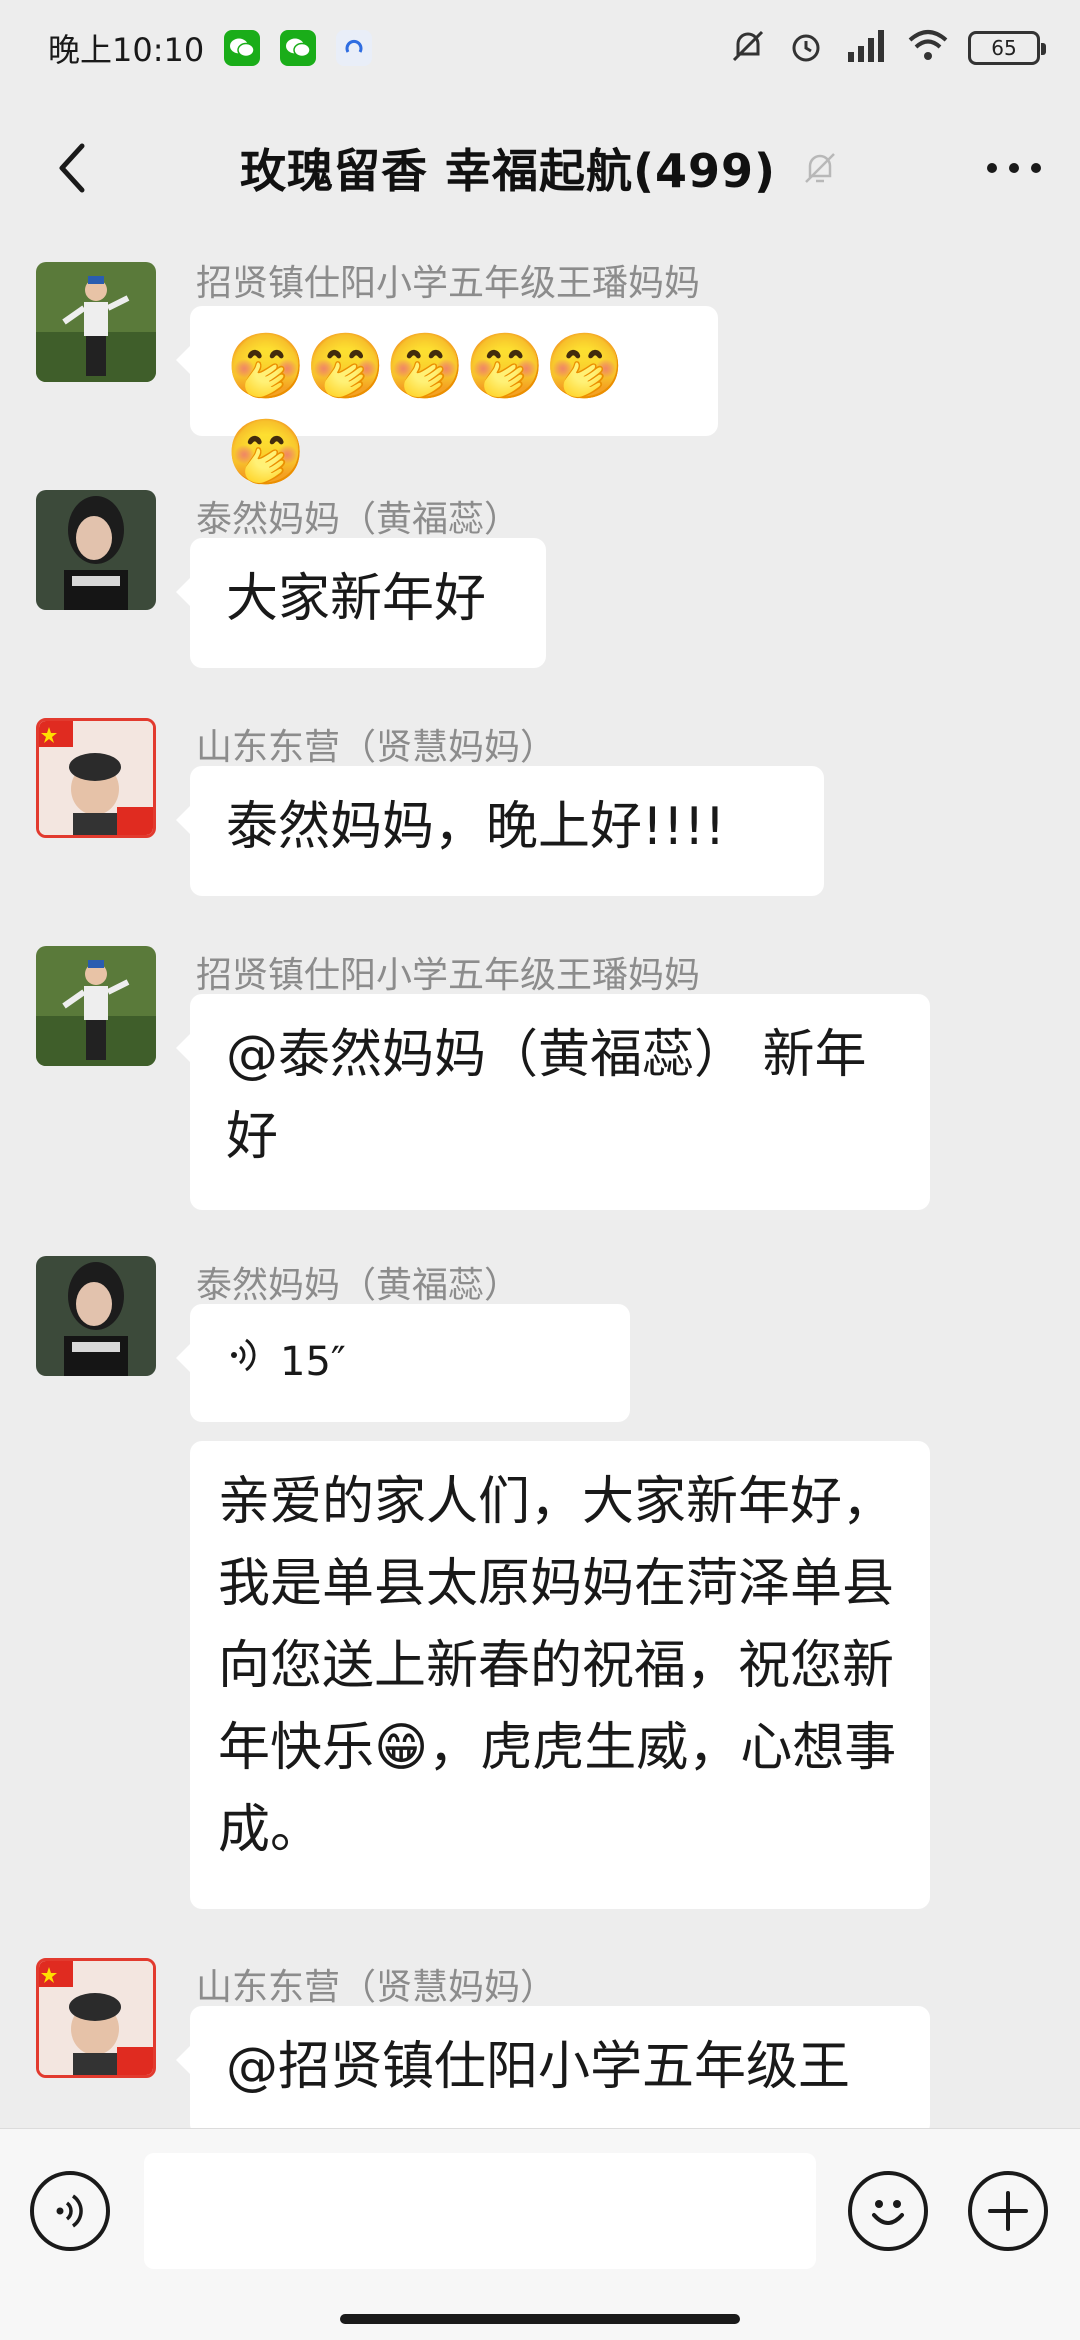  Describe the element at coordinates (748, 48) in the screenshot. I see `mute-alert-icon` at that location.